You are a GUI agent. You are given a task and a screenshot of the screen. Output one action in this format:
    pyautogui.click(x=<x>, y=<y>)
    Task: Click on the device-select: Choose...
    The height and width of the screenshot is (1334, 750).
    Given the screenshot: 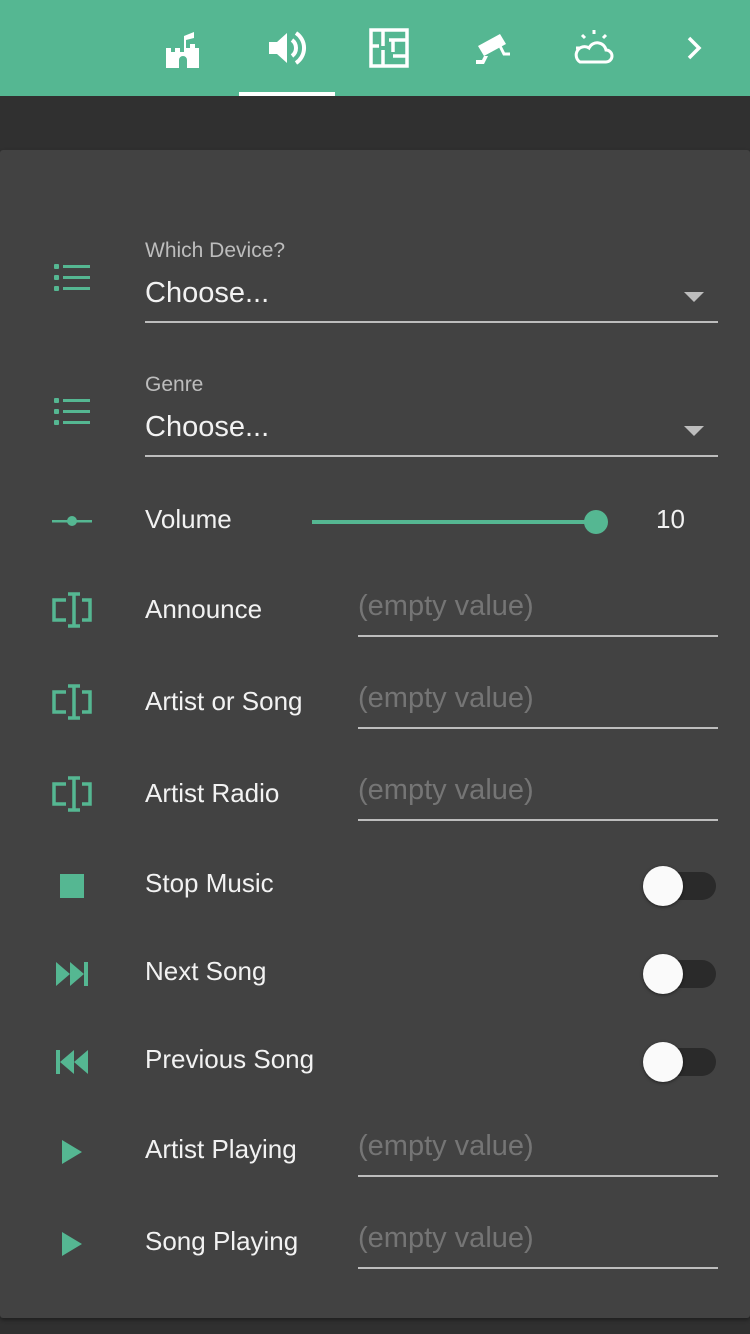 What is the action you would take?
    pyautogui.click(x=207, y=293)
    